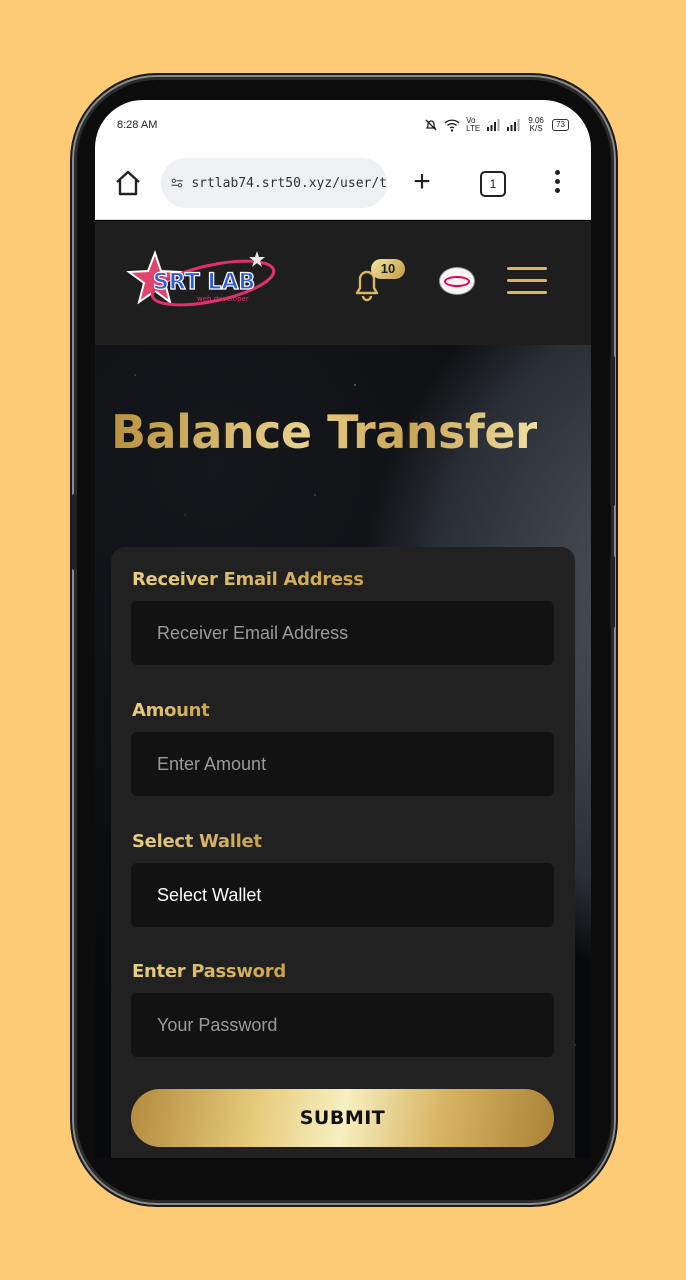 This screenshot has width=686, height=1280. I want to click on email-input, so click(342, 633).